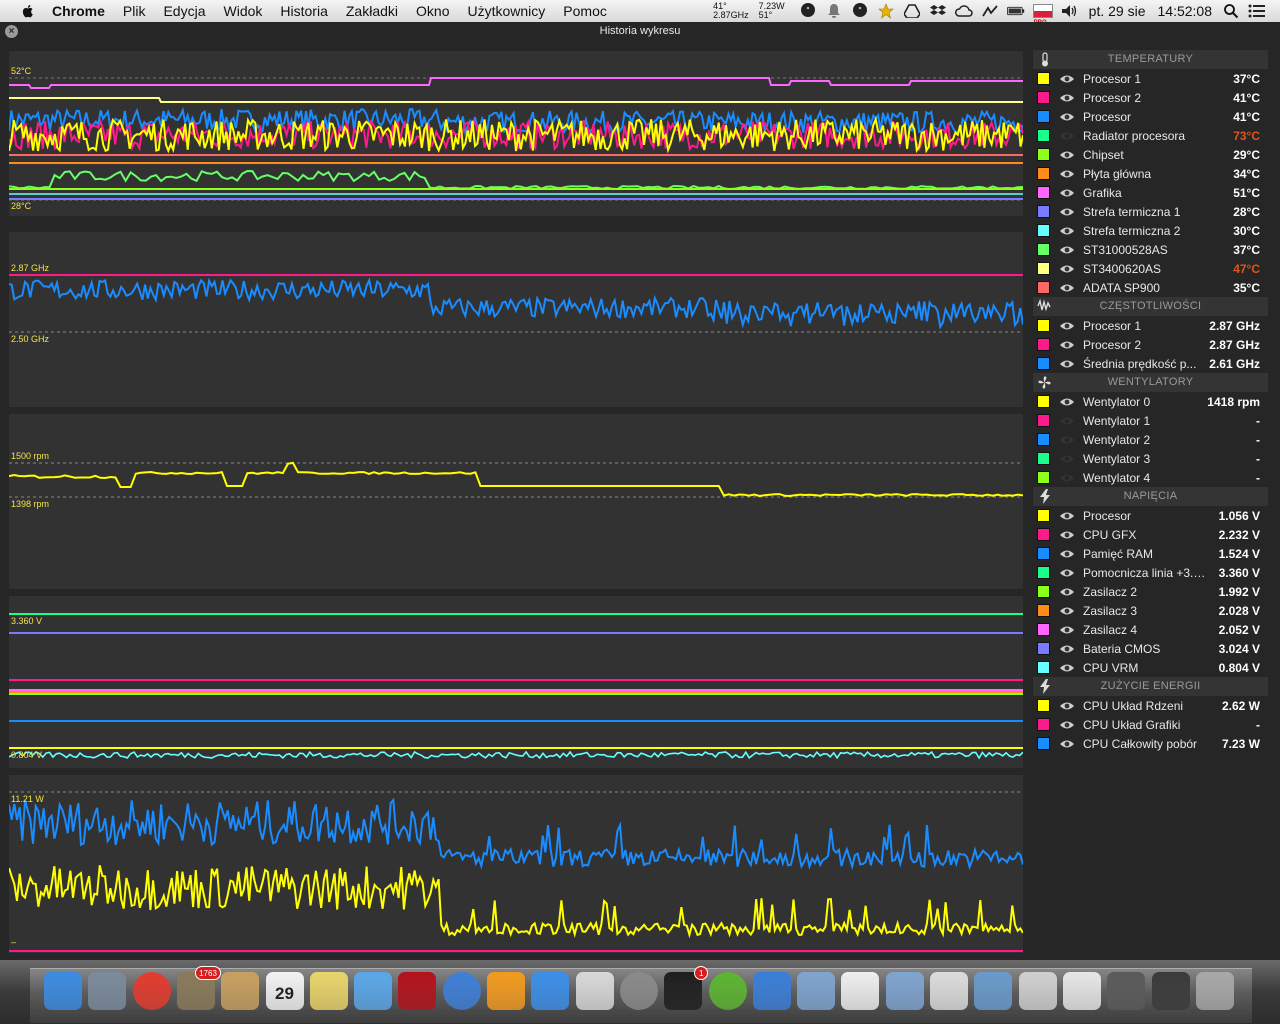  What do you see at coordinates (993, 991) in the screenshot?
I see `image-file-icon` at bounding box center [993, 991].